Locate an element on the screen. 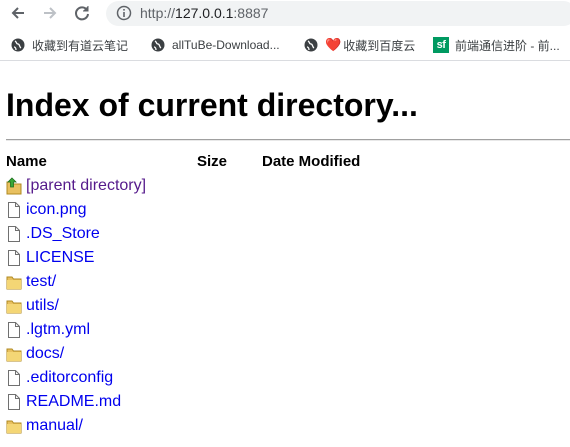 The image size is (570, 447). list-item: .DS_Store is located at coordinates (53, 234).